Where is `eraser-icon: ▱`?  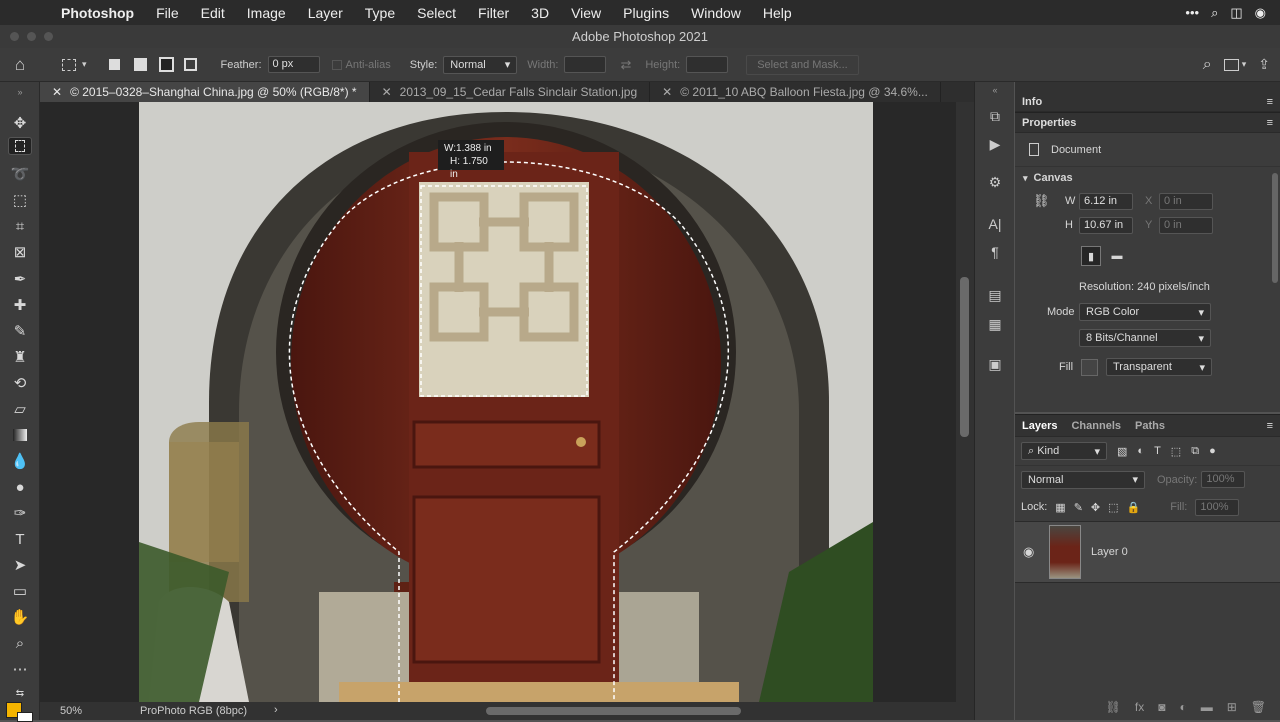 eraser-icon: ▱ is located at coordinates (20, 409).